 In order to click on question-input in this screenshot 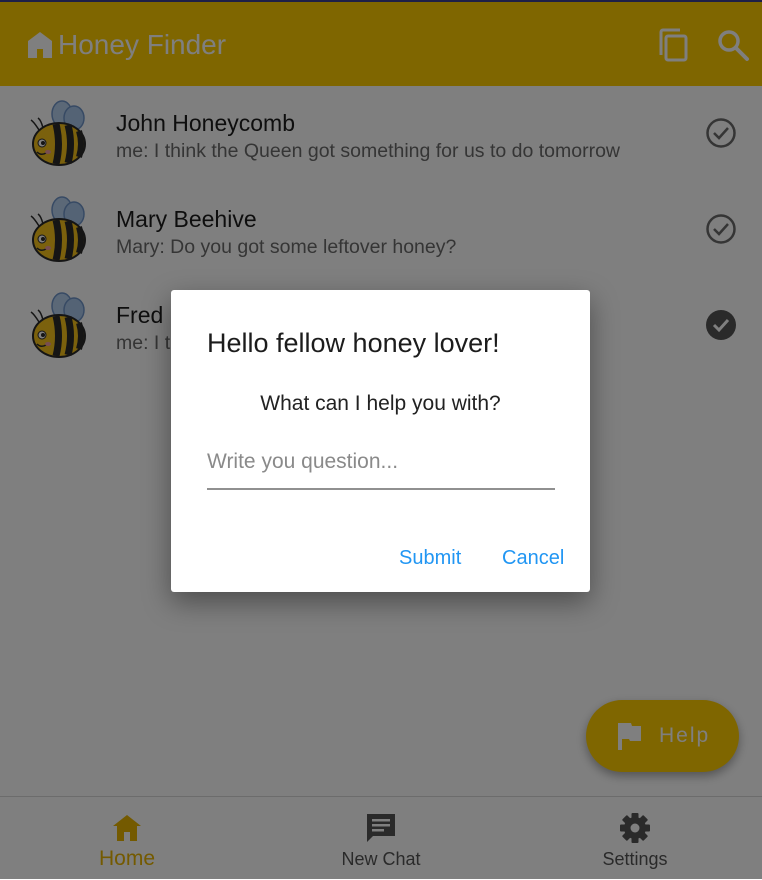, I will do `click(381, 463)`.